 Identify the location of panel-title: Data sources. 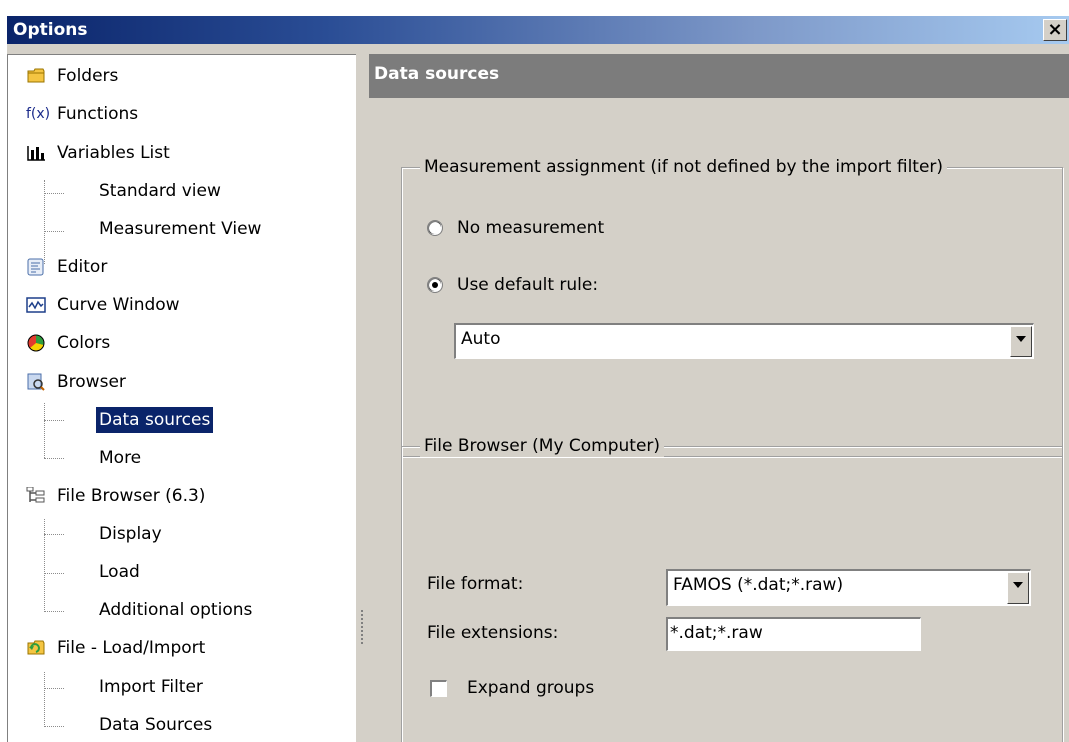
(437, 74).